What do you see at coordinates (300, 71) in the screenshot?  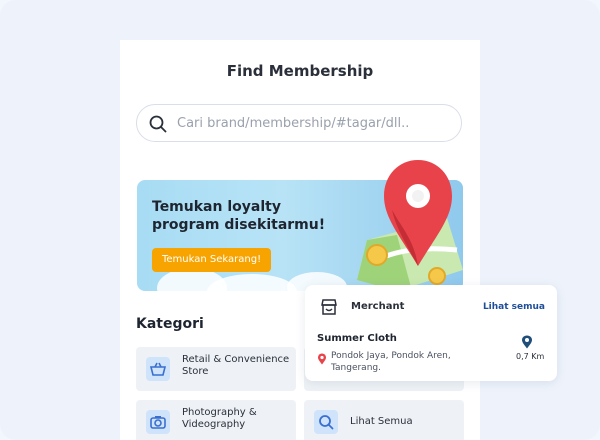 I see `page-title: Find Membership` at bounding box center [300, 71].